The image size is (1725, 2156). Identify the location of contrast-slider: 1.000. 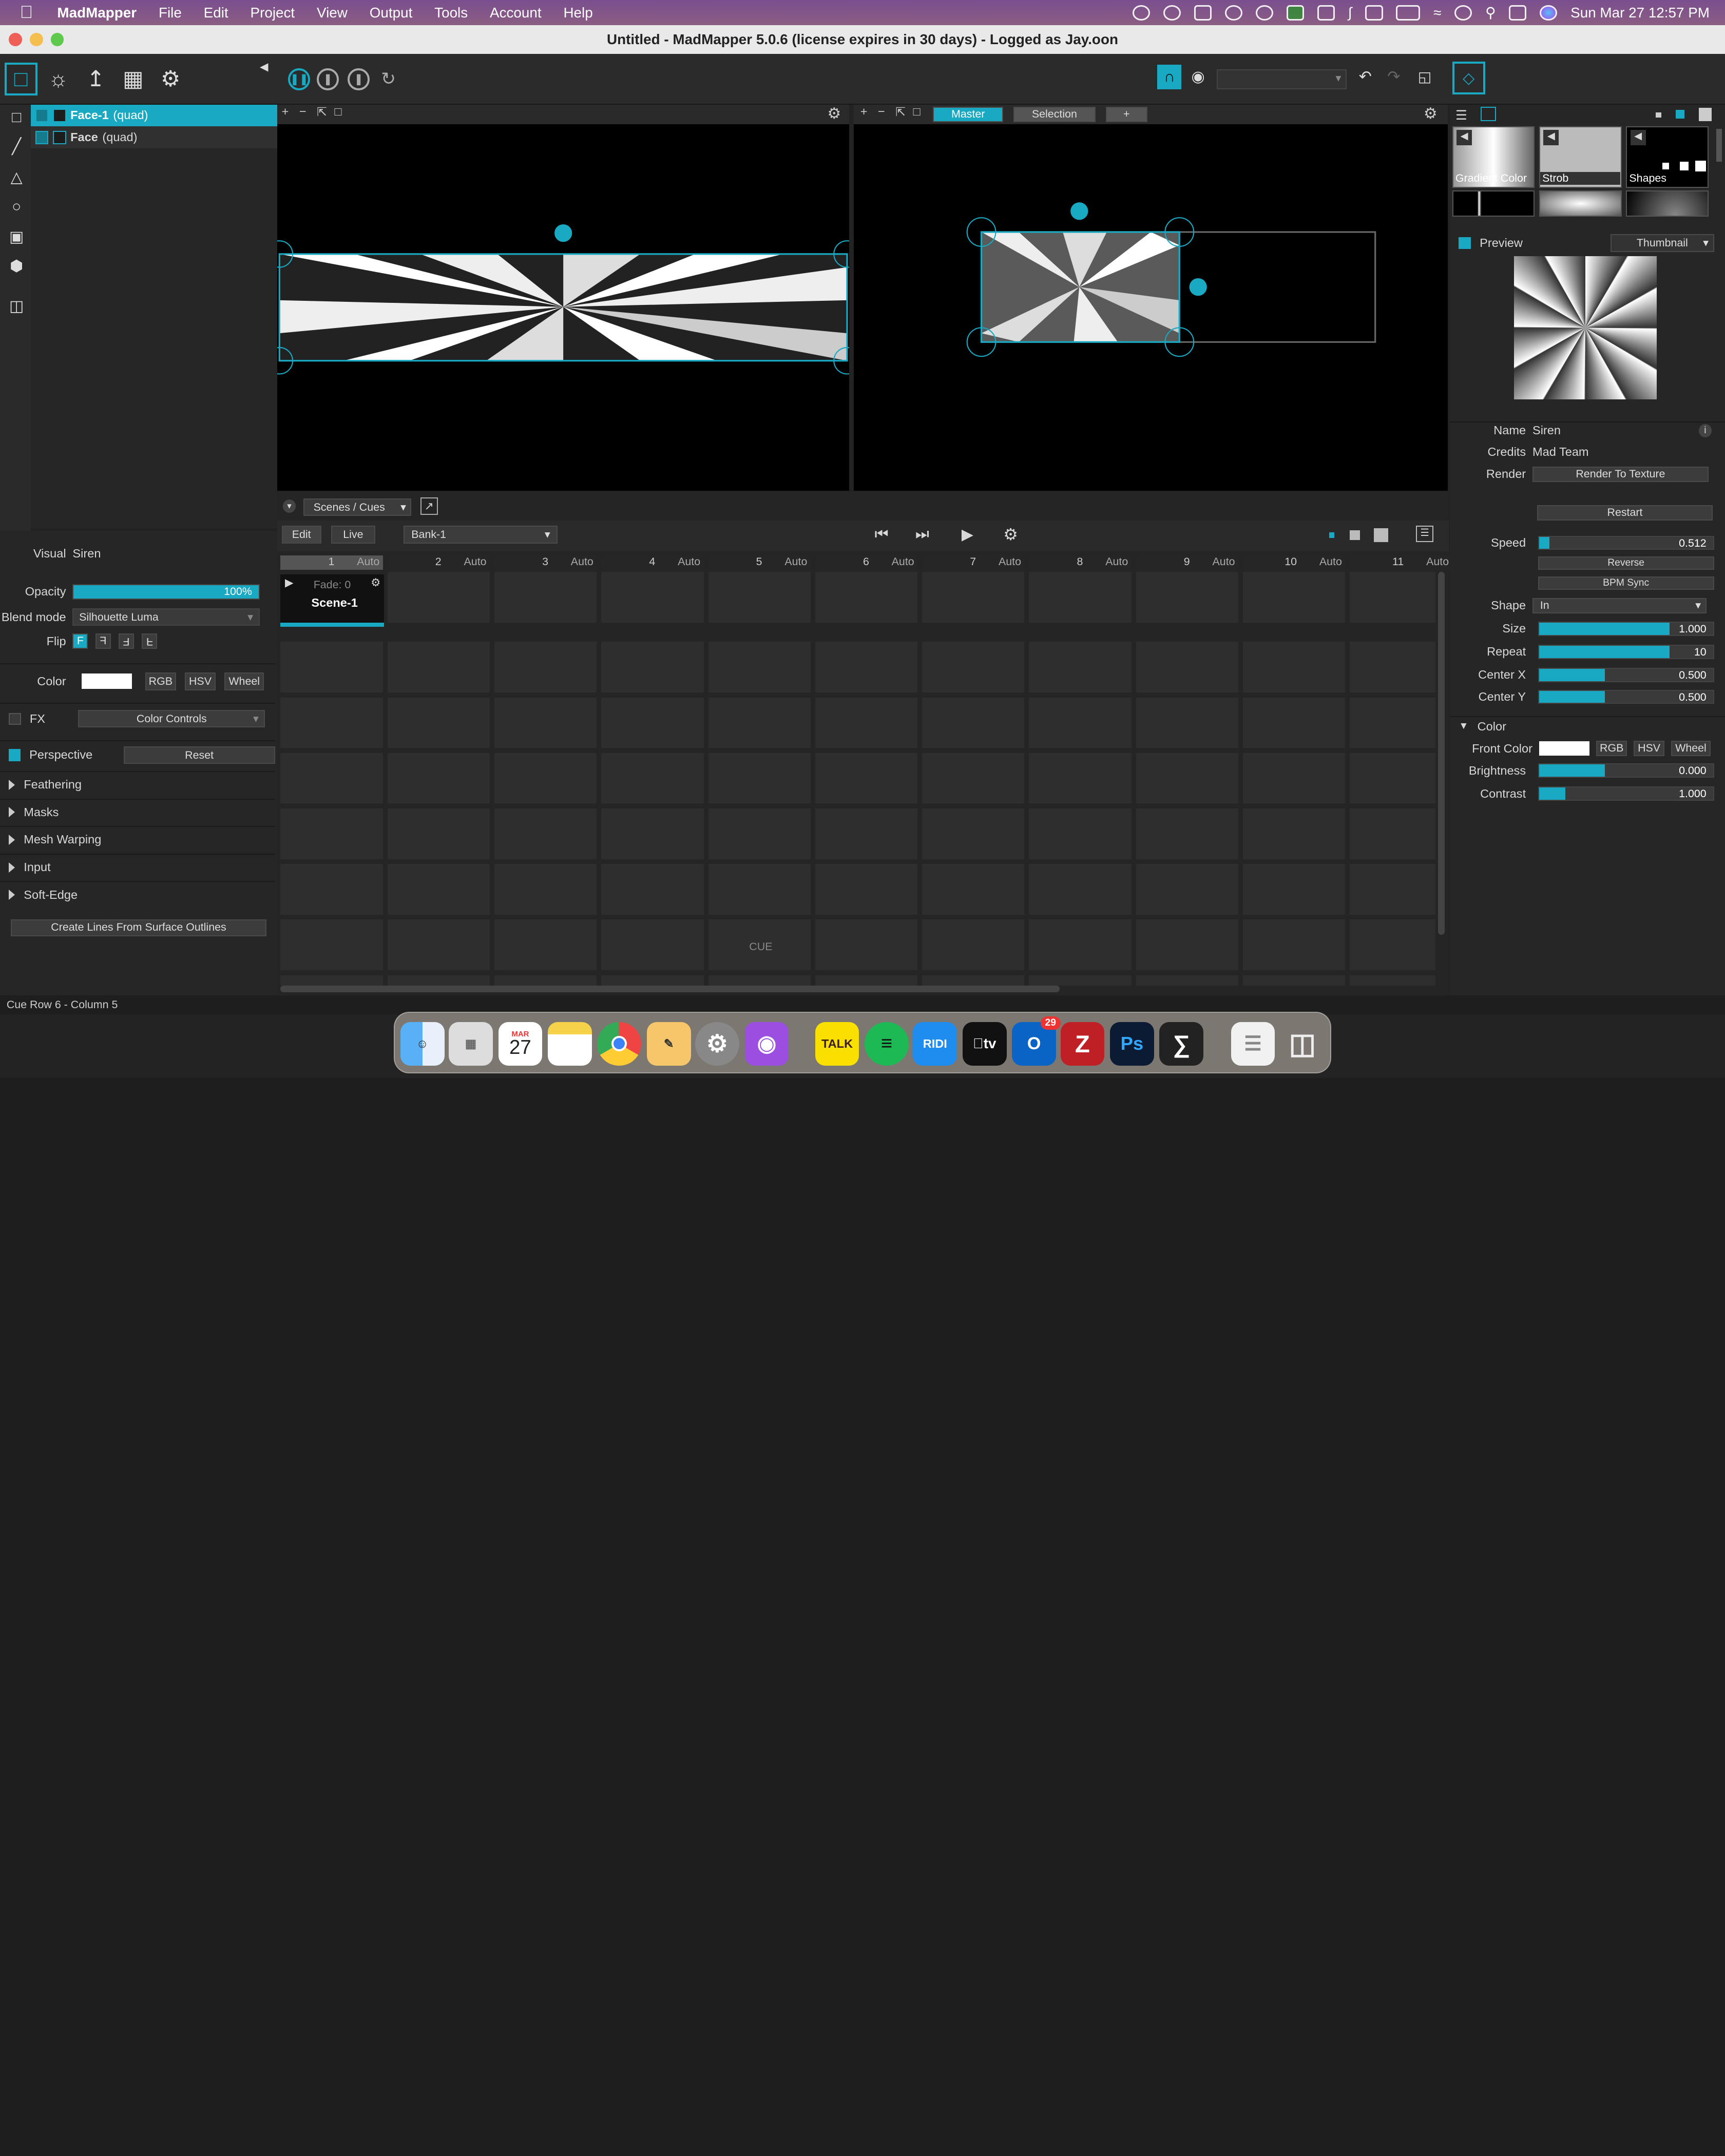
(1626, 793).